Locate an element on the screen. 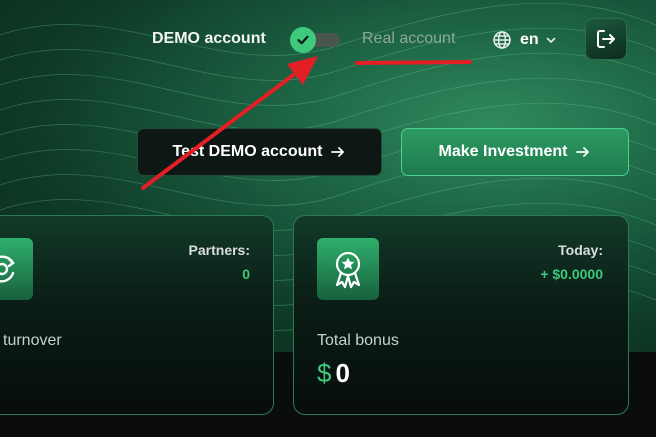 The width and height of the screenshot is (656, 437). globe-icon is located at coordinates (502, 40).